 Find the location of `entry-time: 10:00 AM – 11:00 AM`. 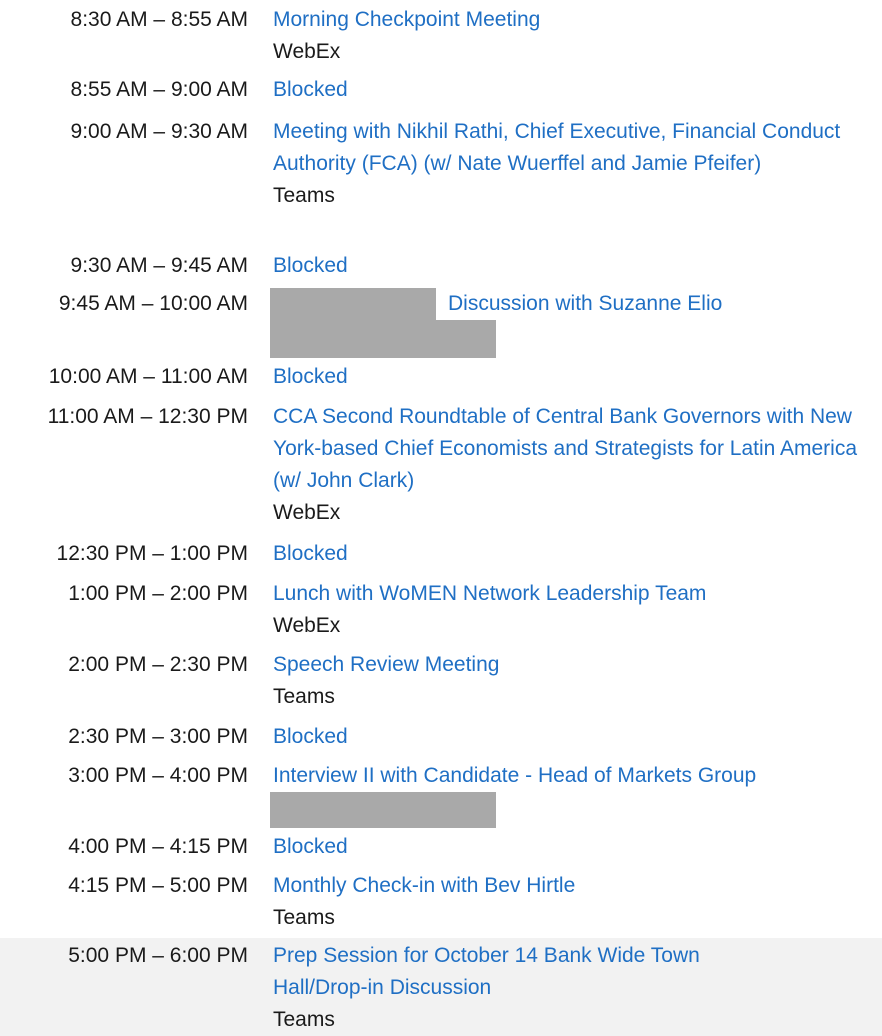

entry-time: 10:00 AM – 11:00 AM is located at coordinates (148, 376).